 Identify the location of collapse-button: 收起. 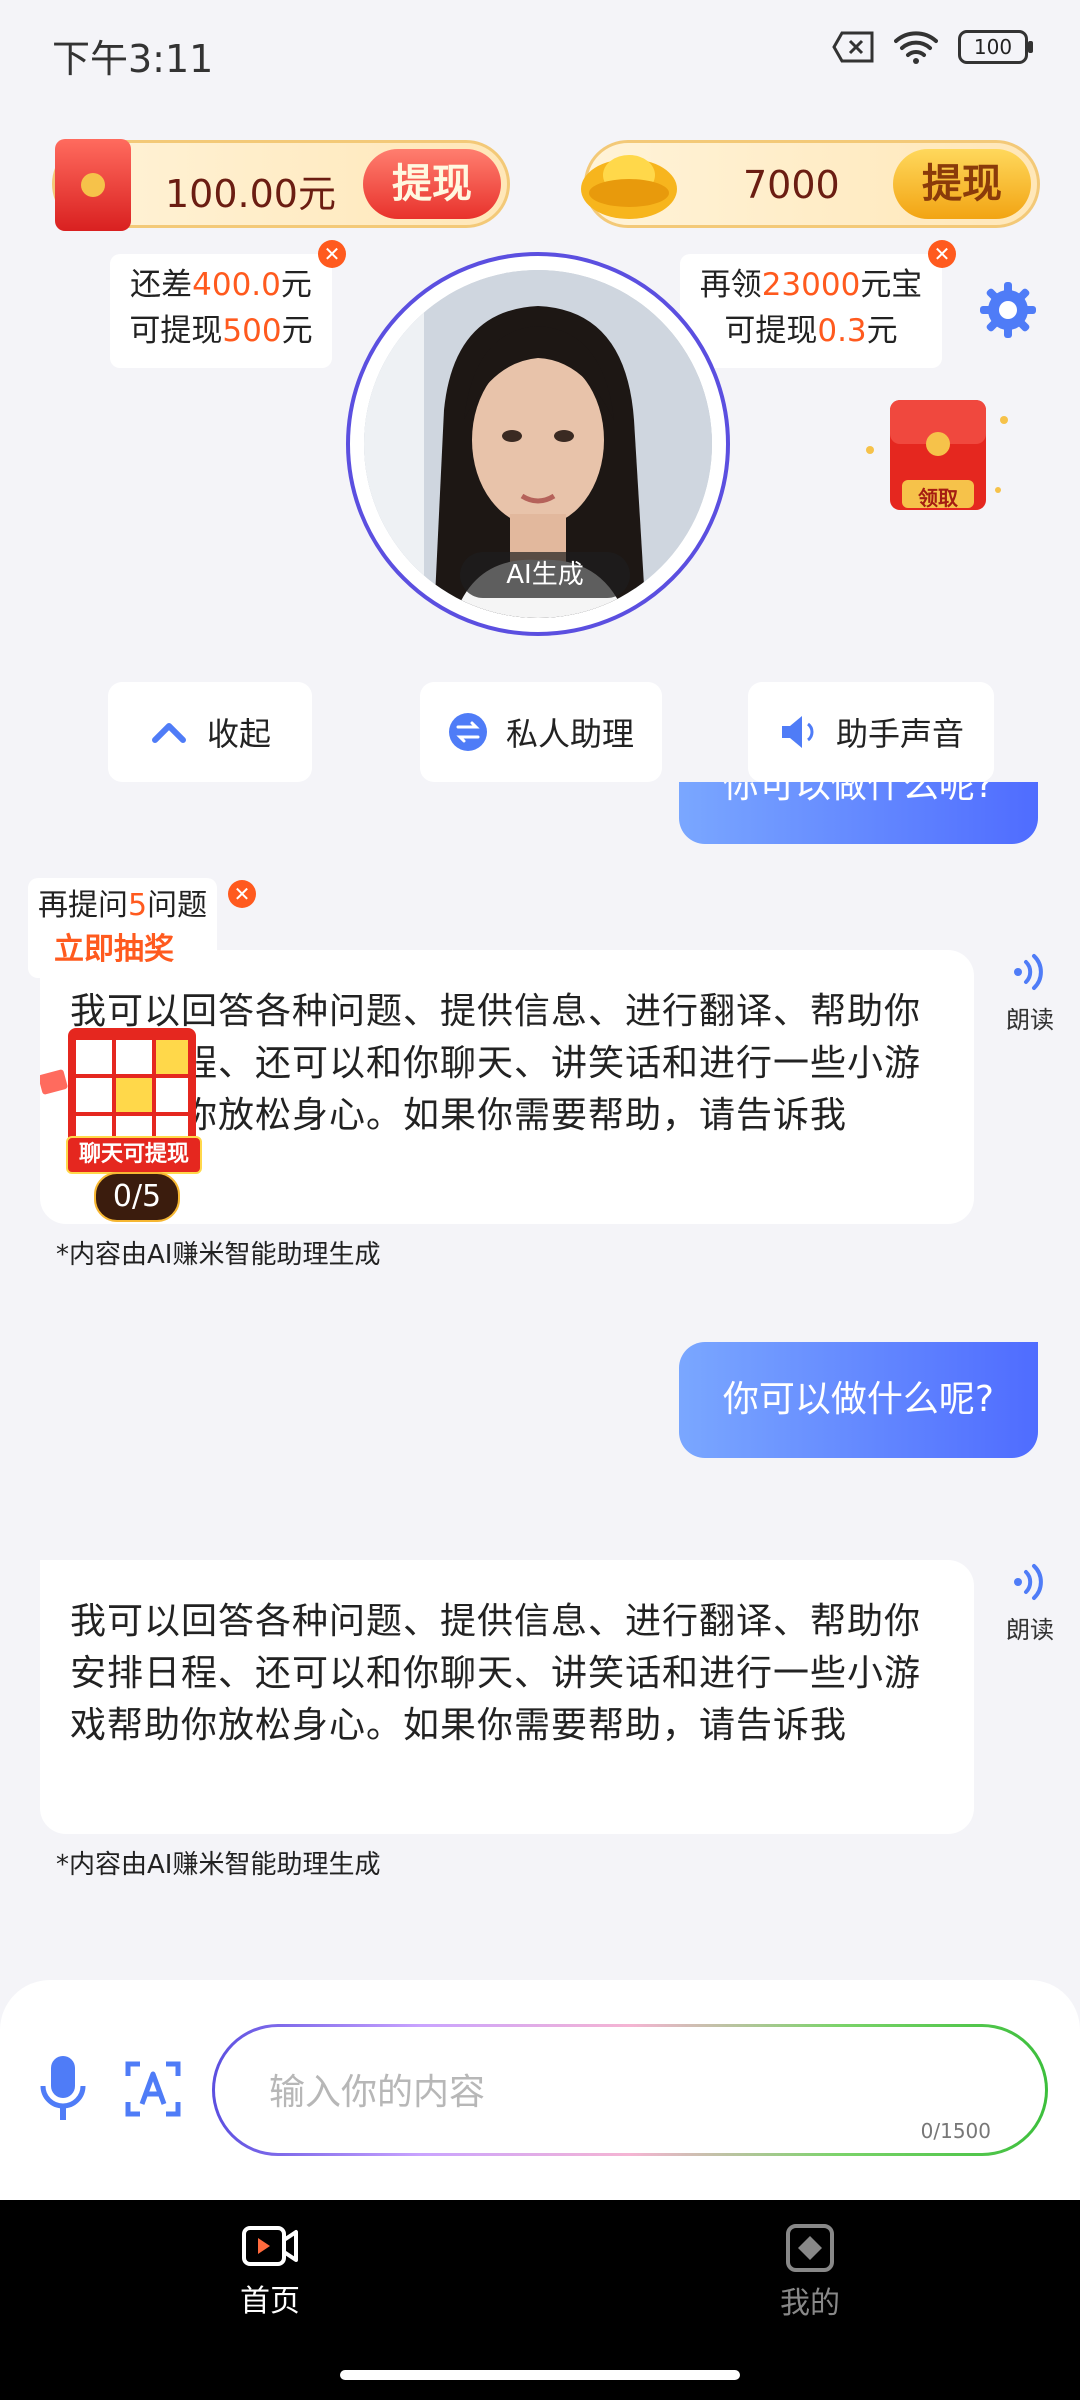
(210, 732).